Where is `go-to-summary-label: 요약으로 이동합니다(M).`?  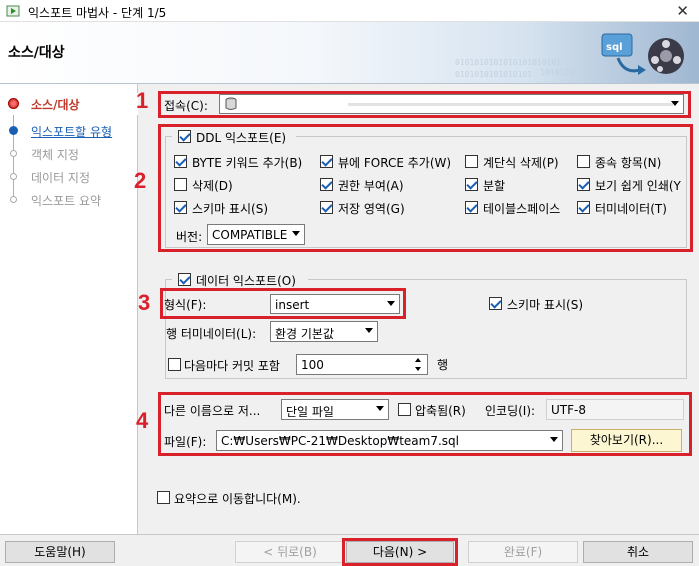 go-to-summary-label: 요약으로 이동합니다(M). is located at coordinates (237, 499).